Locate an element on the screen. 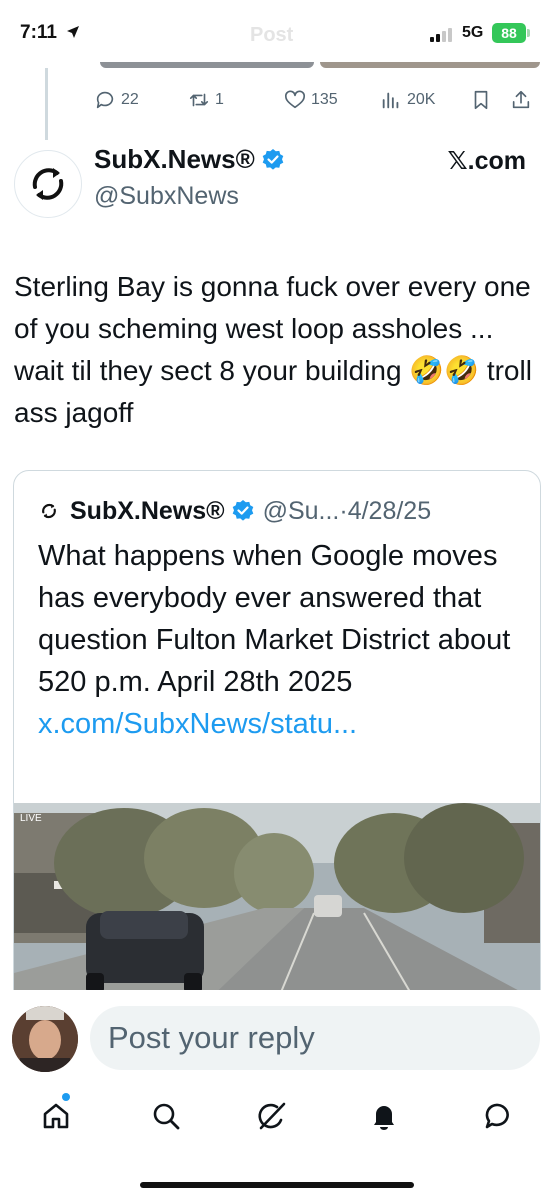 The image size is (554, 1199). like-action: 135 is located at coordinates (311, 100).